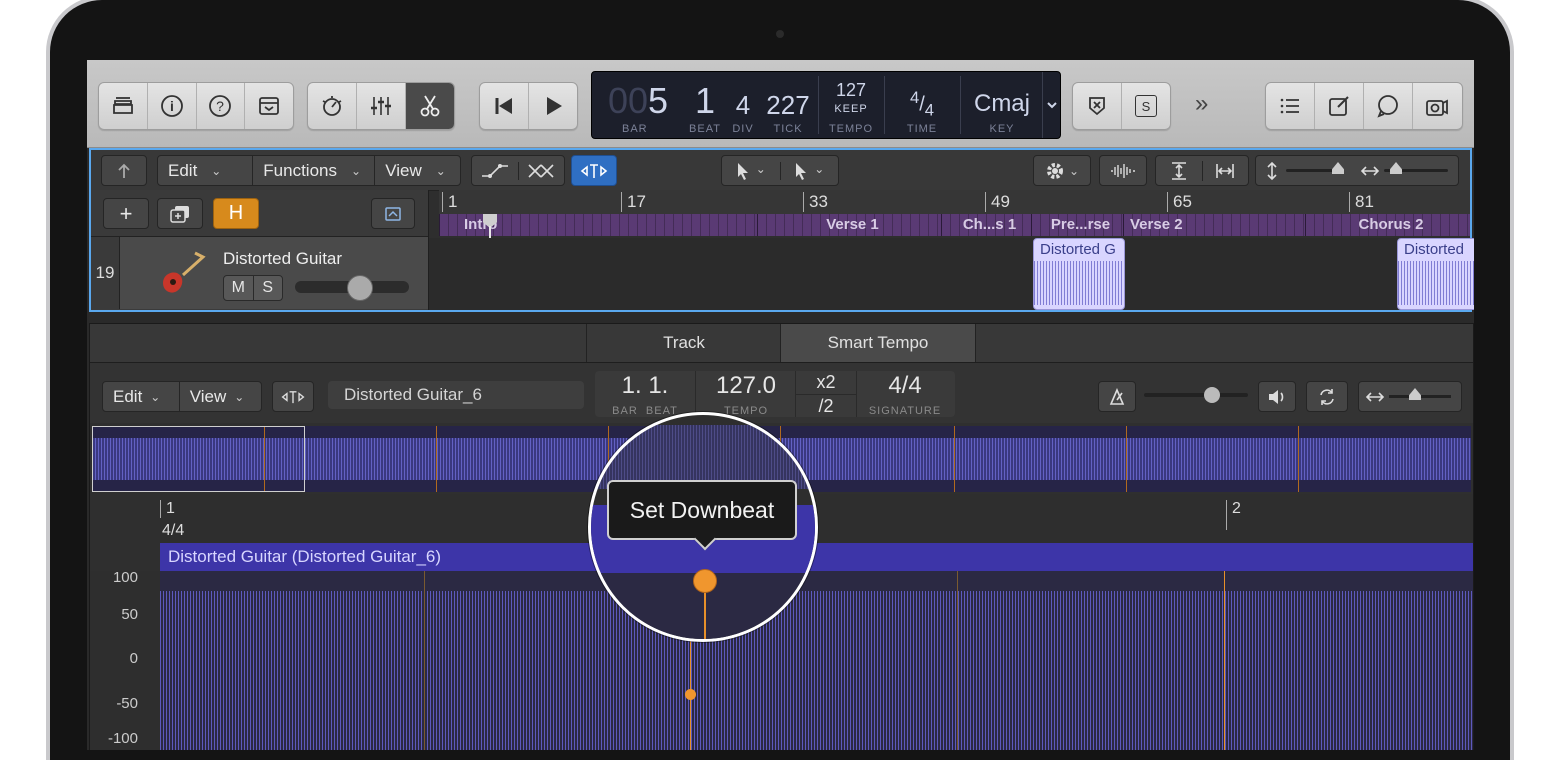 The image size is (1560, 760). Describe the element at coordinates (430, 106) in the screenshot. I see `editors-button` at that location.